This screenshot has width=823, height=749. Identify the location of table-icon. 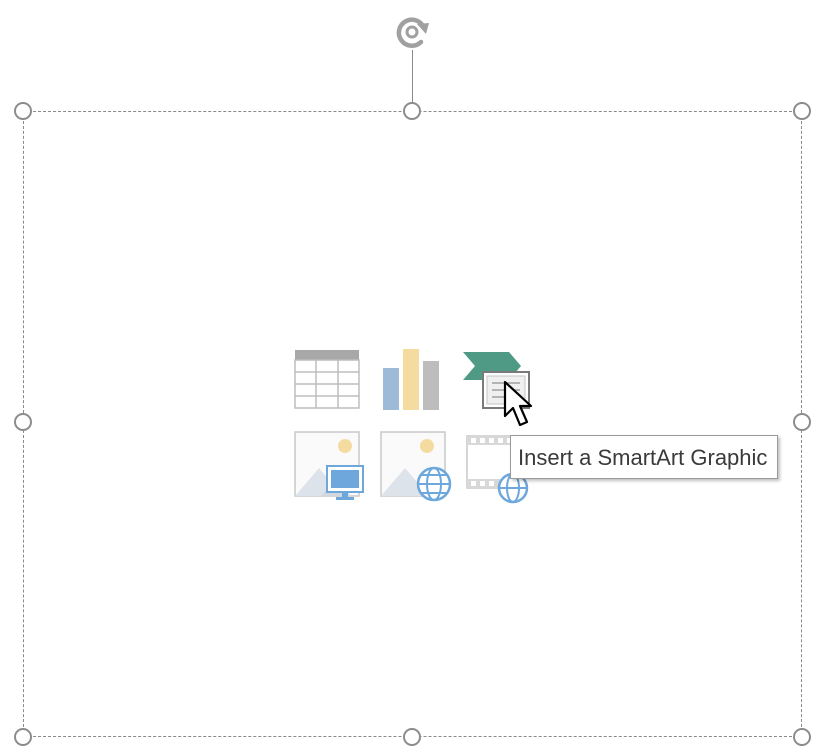
(327, 382).